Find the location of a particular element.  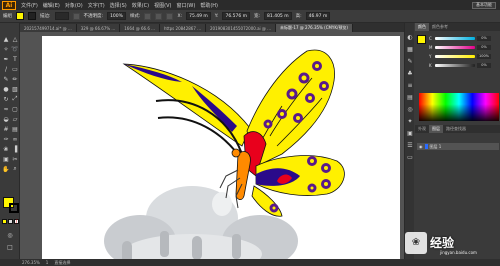

shape-builder-tool-icon: ◒ is located at coordinates (6, 119).